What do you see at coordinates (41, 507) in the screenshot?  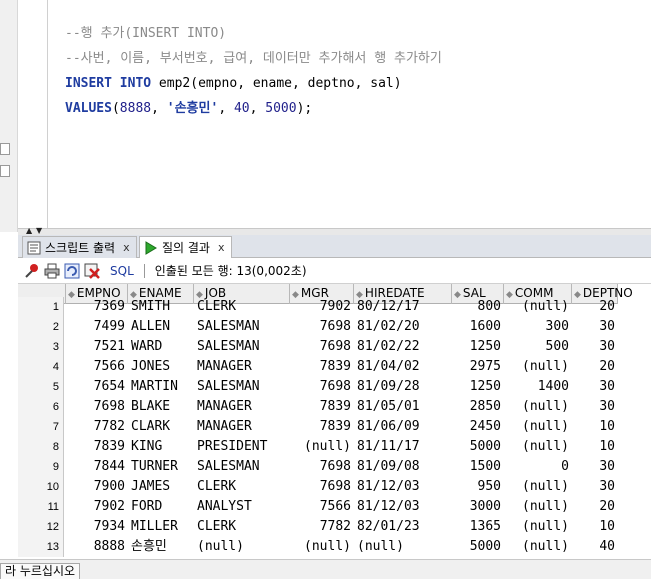 I see `row-number: 11` at bounding box center [41, 507].